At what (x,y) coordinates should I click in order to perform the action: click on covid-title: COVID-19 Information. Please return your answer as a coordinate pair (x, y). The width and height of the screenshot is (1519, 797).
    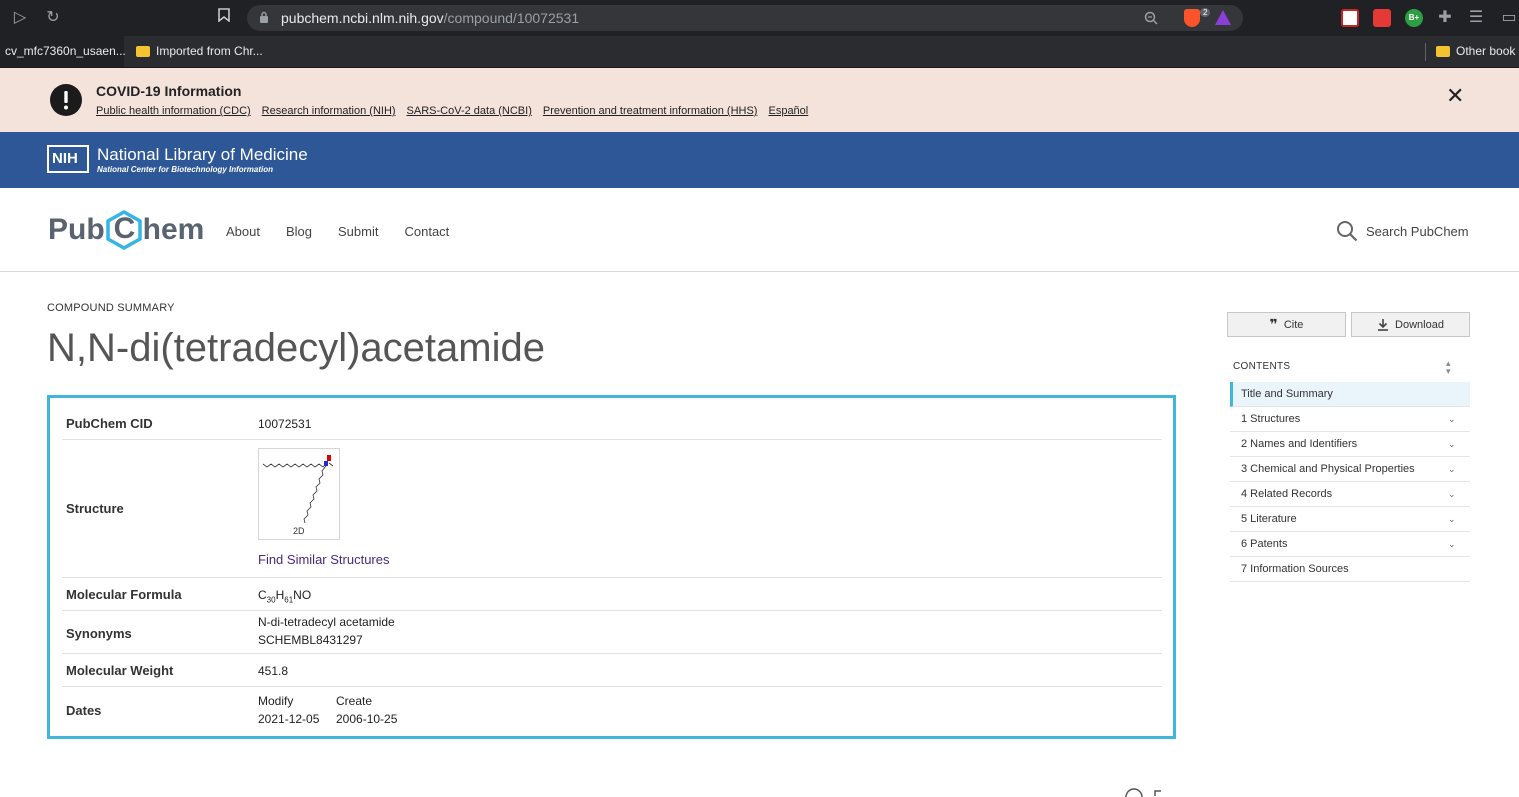
    Looking at the image, I should click on (169, 91).